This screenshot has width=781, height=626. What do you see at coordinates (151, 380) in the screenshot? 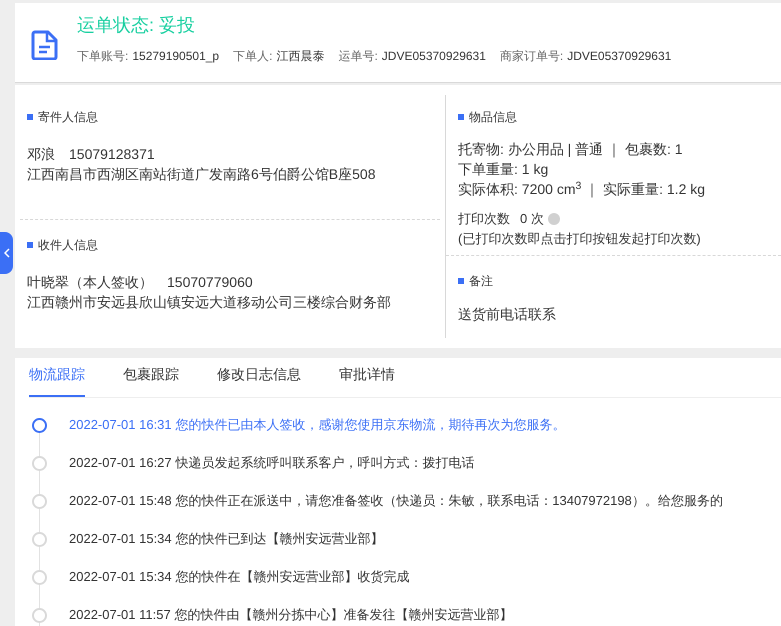
I see `tab: 包裹跟踪` at bounding box center [151, 380].